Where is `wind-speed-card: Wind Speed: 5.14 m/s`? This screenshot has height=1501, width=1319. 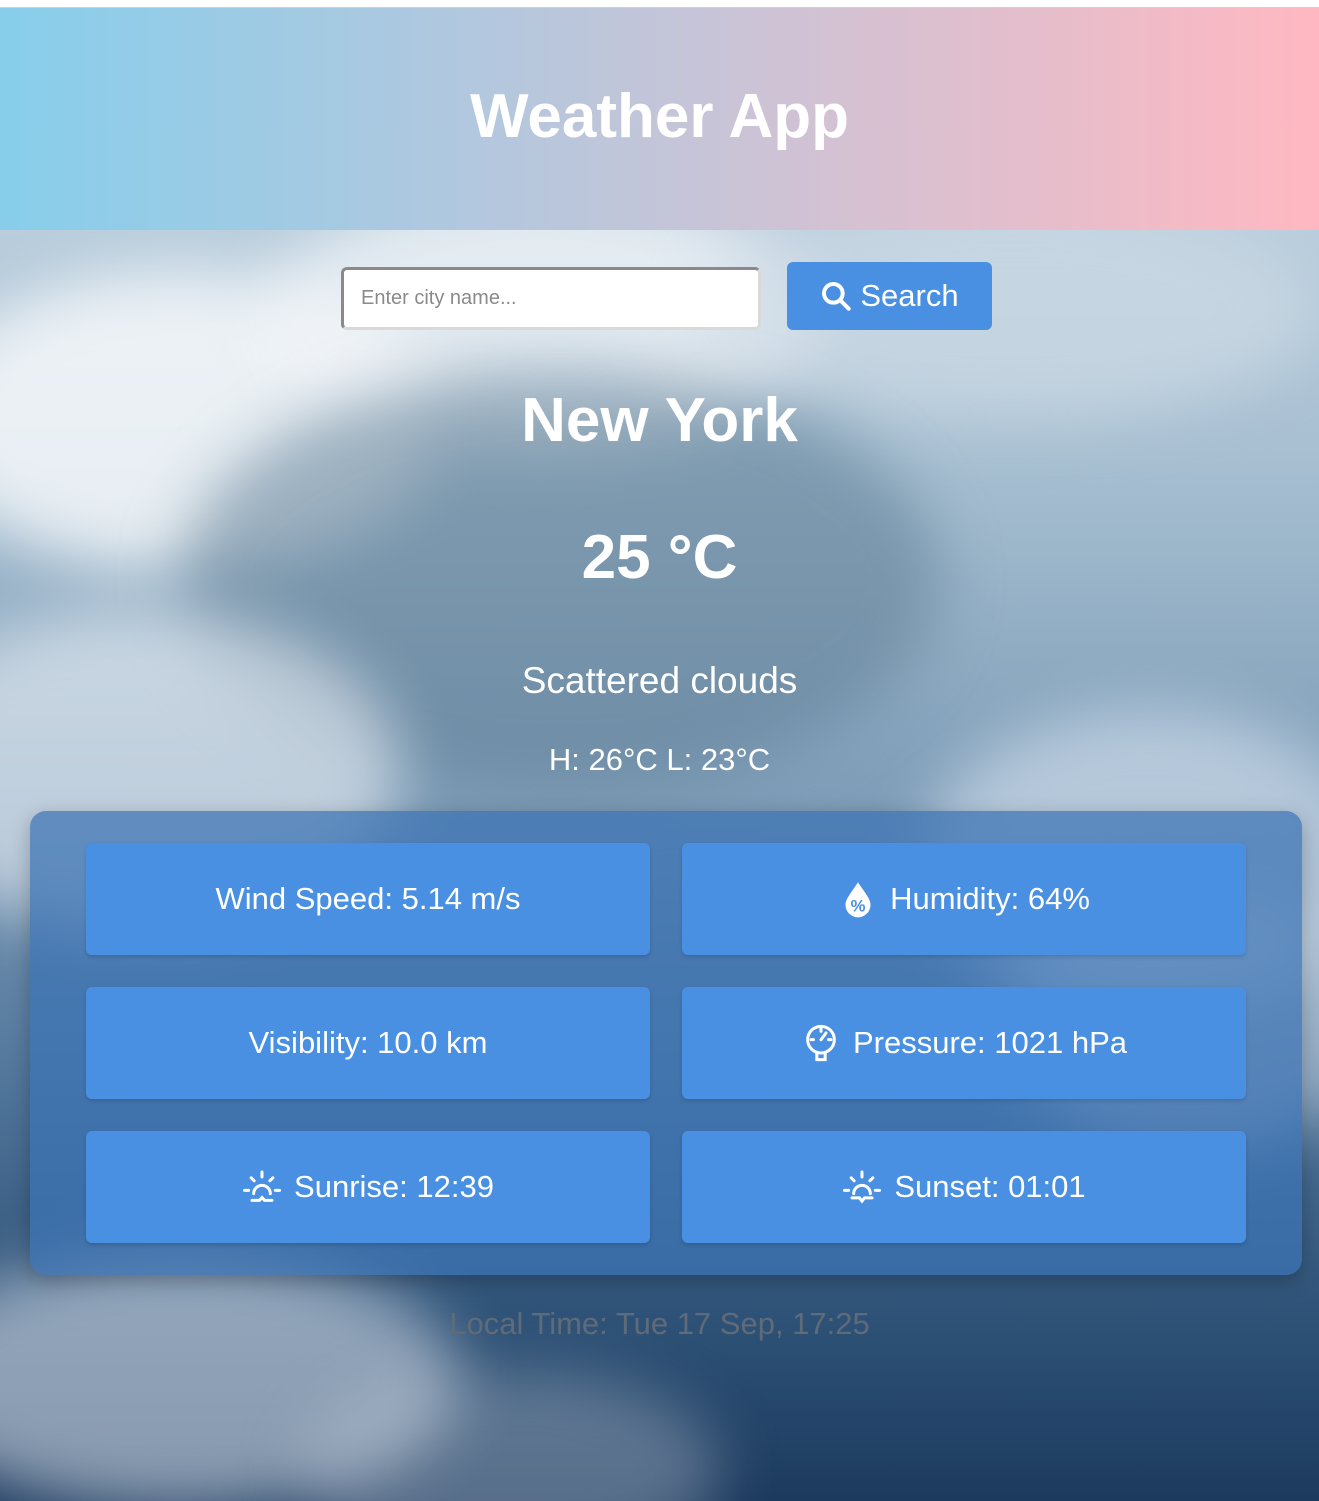 wind-speed-card: Wind Speed: 5.14 m/s is located at coordinates (368, 899).